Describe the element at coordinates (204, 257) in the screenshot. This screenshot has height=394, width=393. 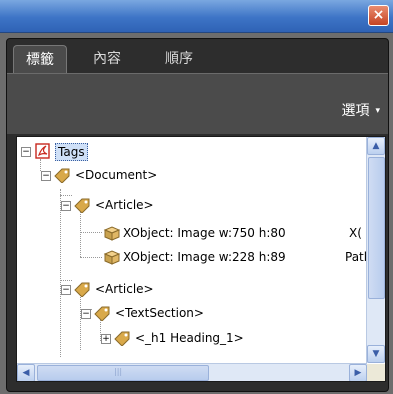
I see `tree-label: XObject: Image w:228 h:89` at that location.